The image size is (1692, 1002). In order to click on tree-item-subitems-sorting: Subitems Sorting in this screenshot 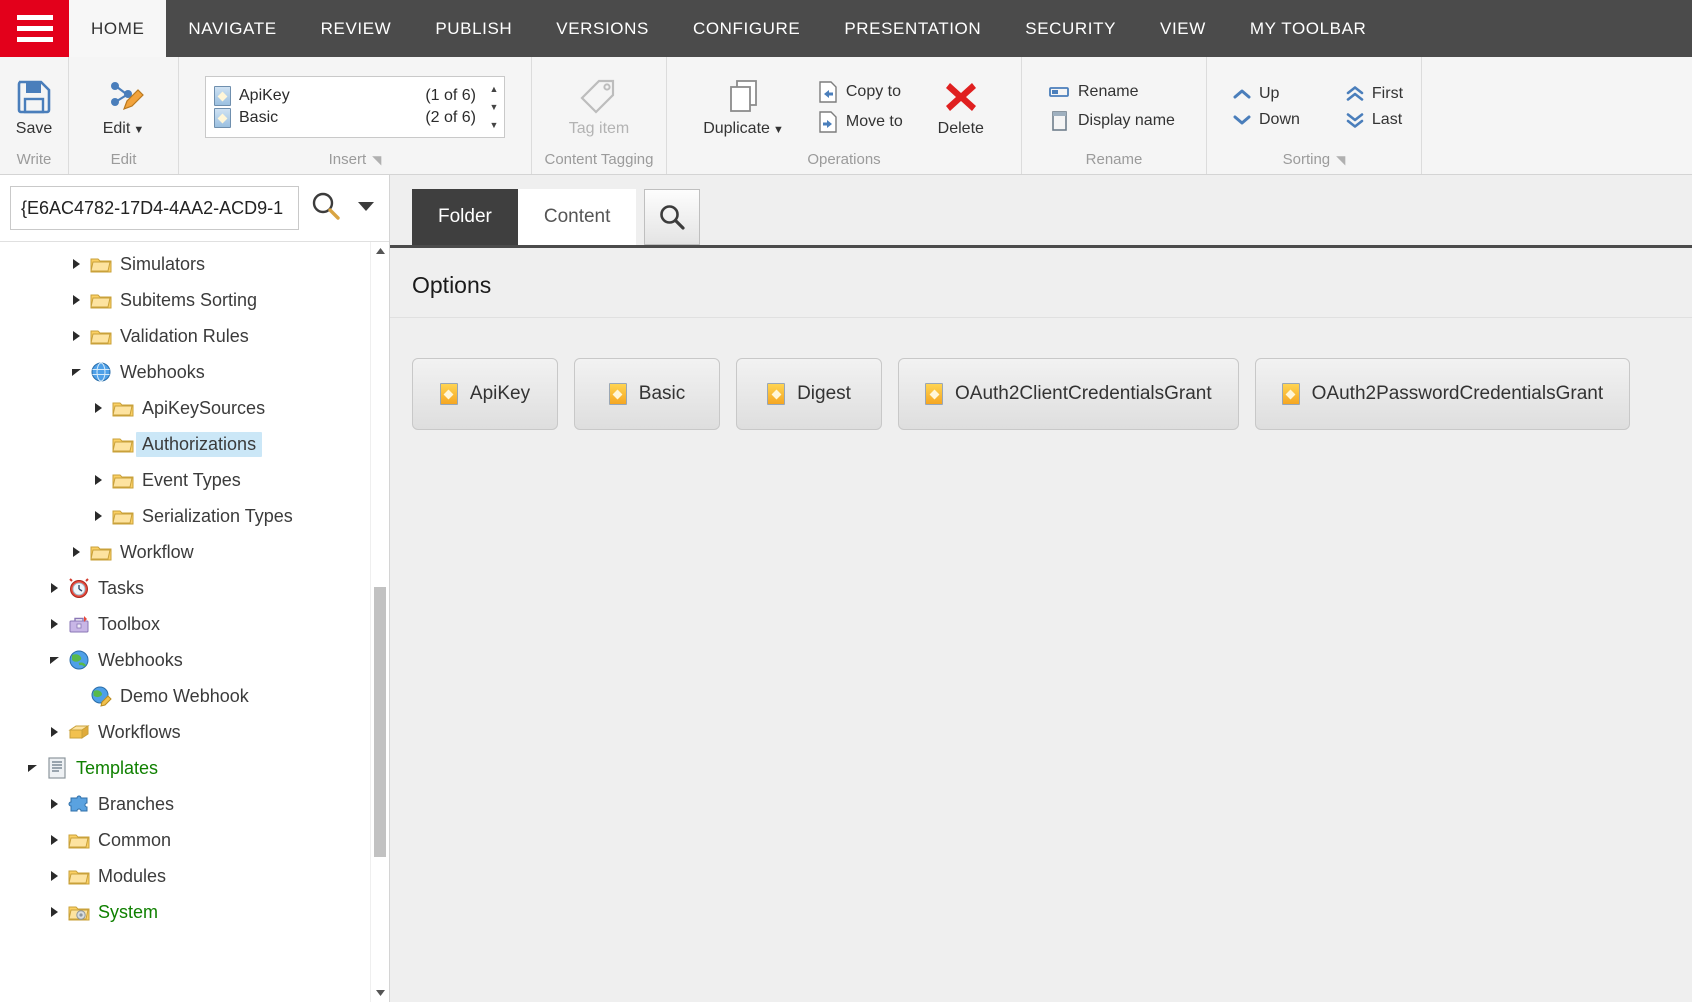, I will do `click(194, 300)`.